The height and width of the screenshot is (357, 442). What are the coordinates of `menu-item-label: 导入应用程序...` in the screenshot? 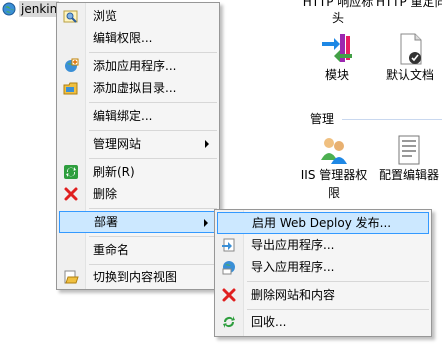 It's located at (293, 267).